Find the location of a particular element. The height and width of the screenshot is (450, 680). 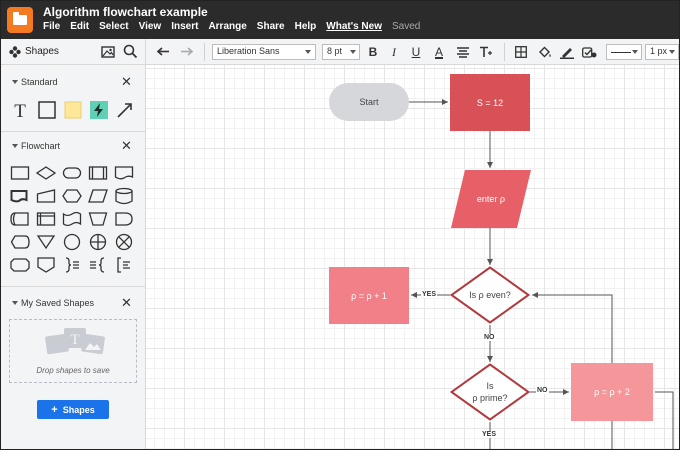

is-even-decision-node: Is ρ even? is located at coordinates (490, 295).